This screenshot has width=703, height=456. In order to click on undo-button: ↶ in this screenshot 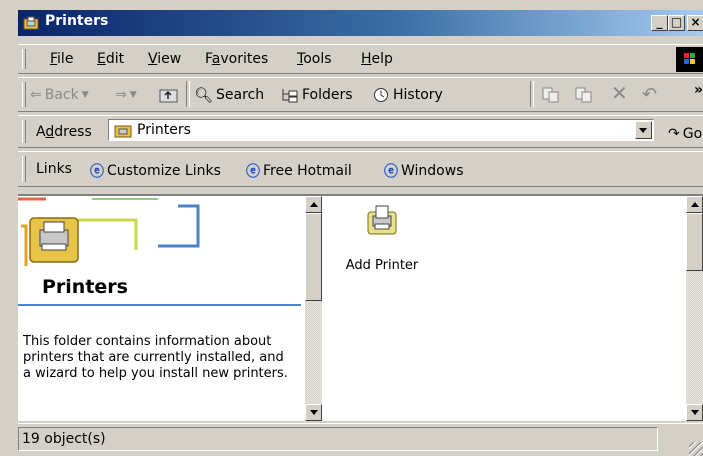, I will do `click(649, 94)`.